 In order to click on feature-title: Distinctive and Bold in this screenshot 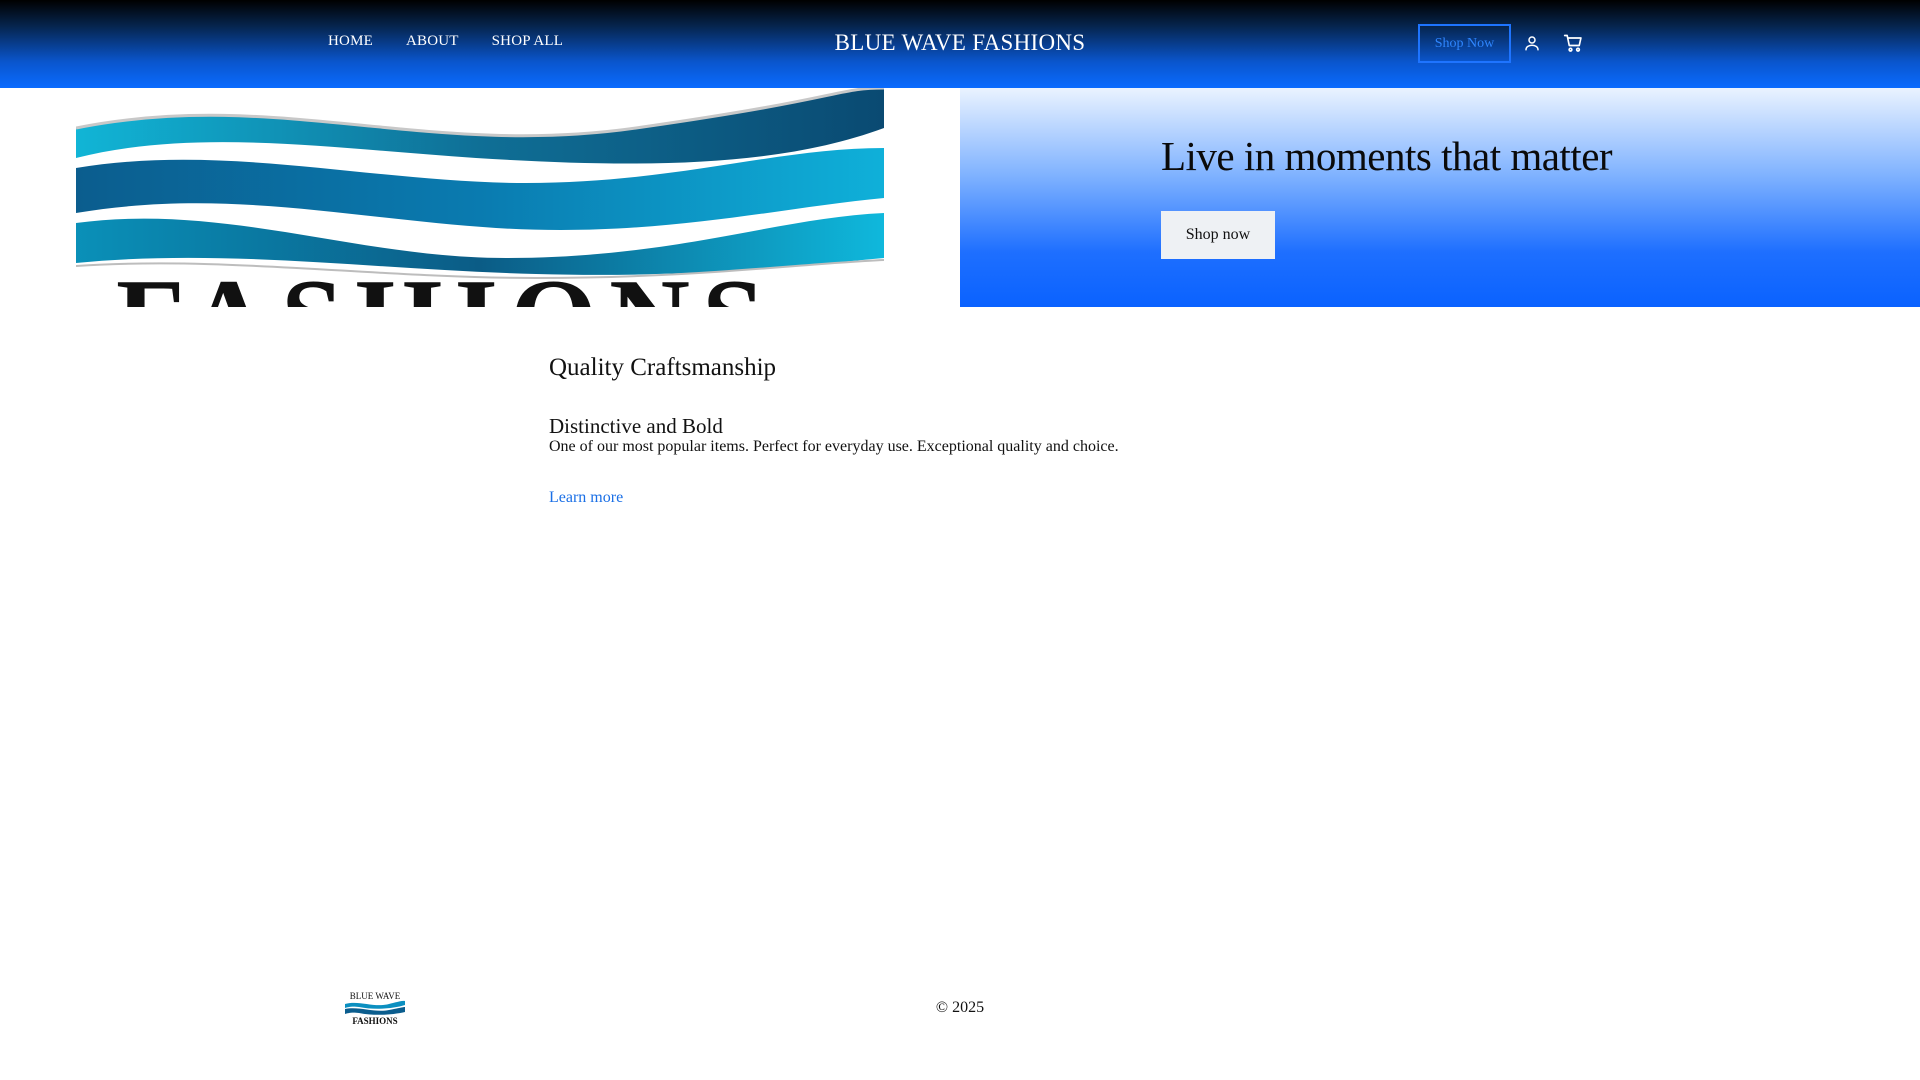, I will do `click(636, 426)`.